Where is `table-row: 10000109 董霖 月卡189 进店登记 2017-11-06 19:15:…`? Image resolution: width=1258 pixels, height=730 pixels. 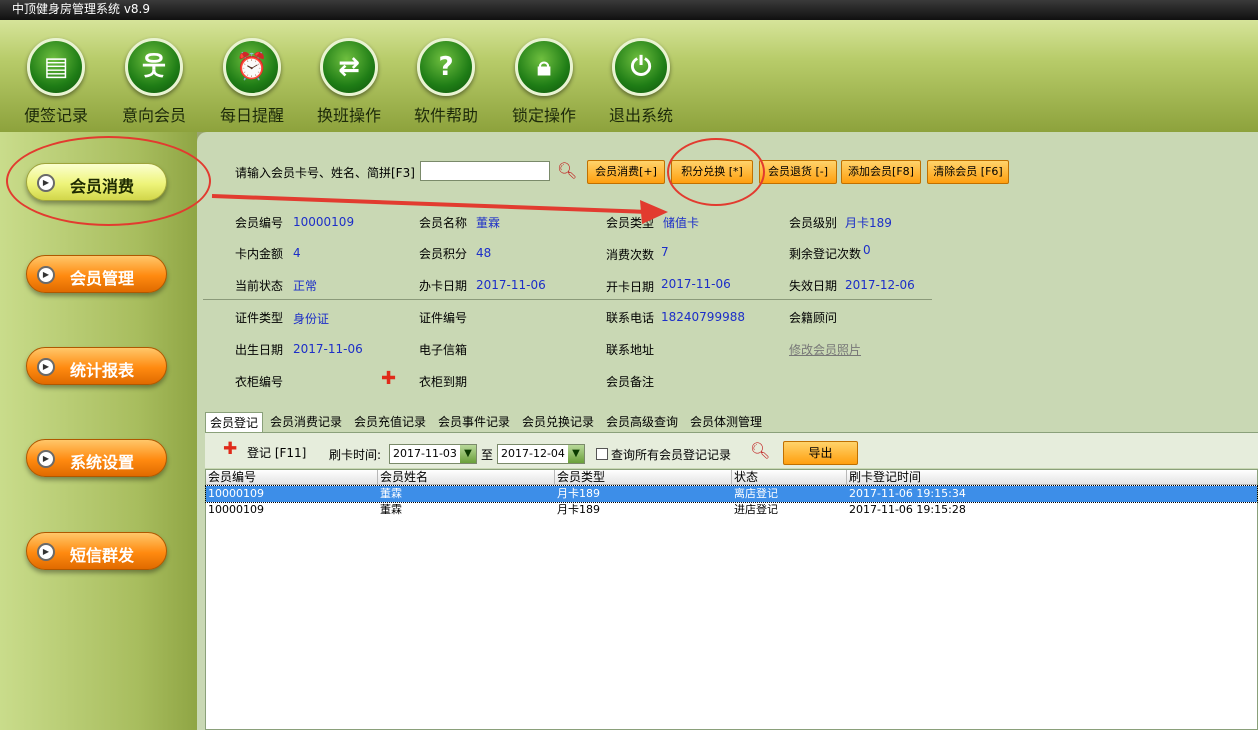
table-row: 10000109 董霖 月卡189 进店登记 2017-11-06 19:15:… is located at coordinates (731, 510).